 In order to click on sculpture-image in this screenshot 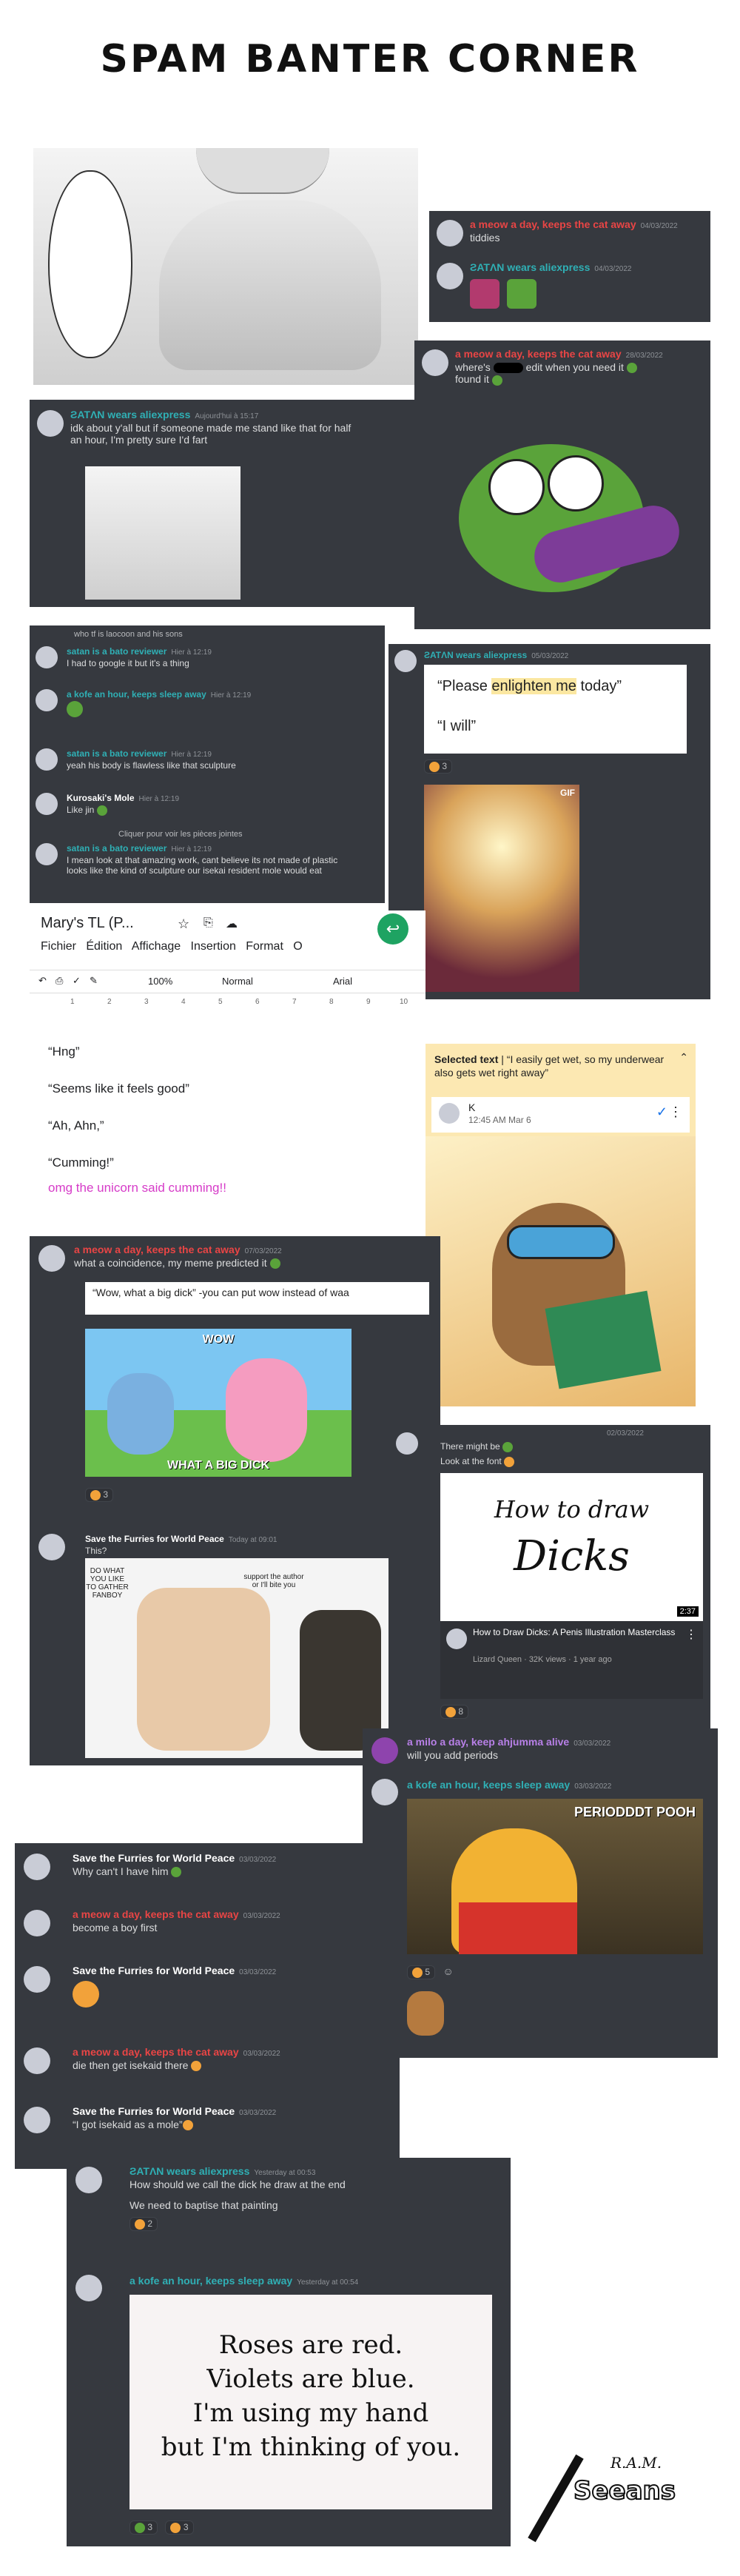, I will do `click(162, 533)`.